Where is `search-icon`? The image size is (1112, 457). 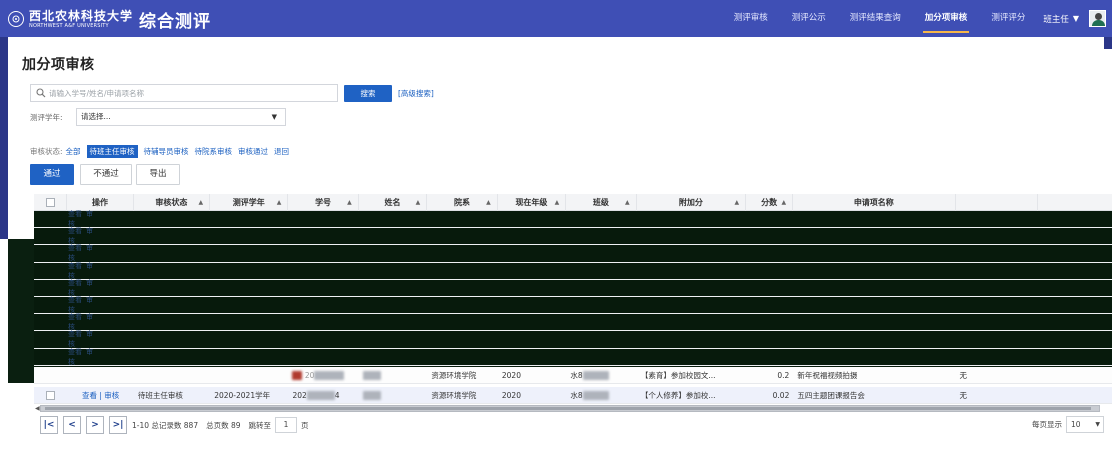 search-icon is located at coordinates (41, 93).